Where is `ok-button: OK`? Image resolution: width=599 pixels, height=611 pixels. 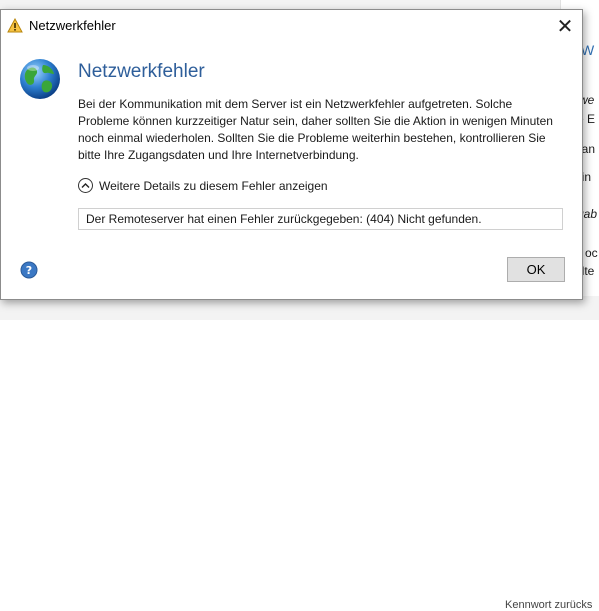 ok-button: OK is located at coordinates (536, 269).